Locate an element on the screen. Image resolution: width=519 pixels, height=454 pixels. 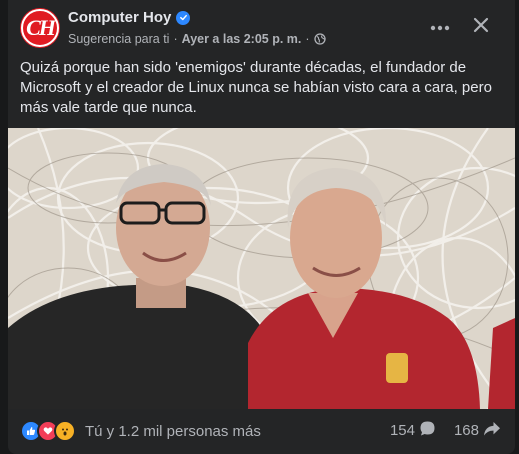
page-name-row: Computer Hoy is located at coordinates (129, 17).